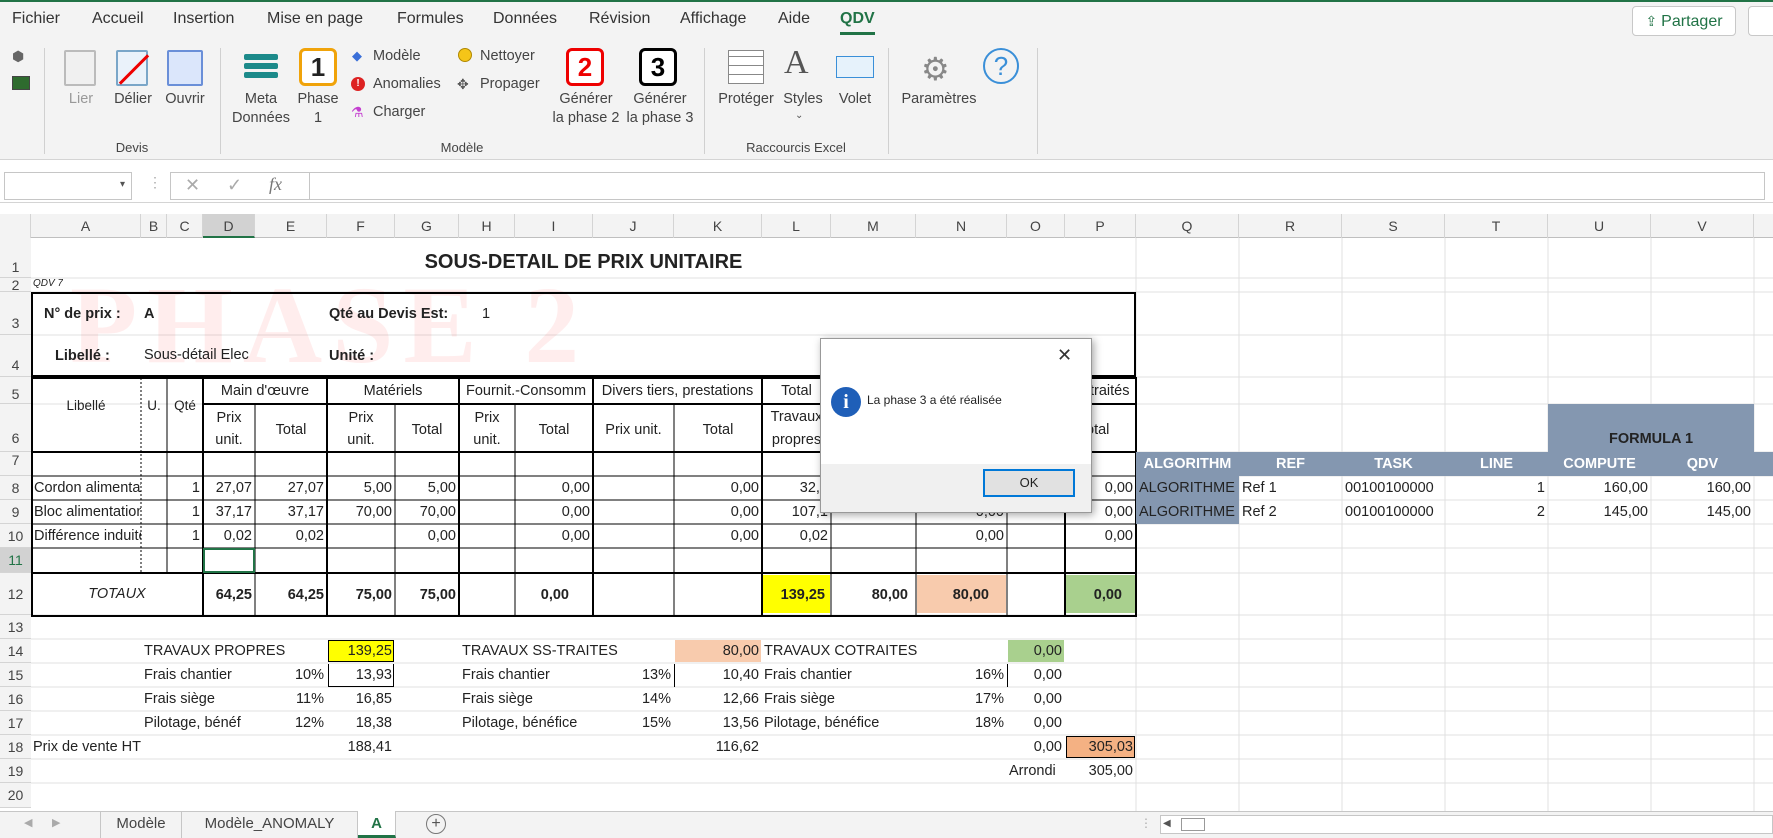 The height and width of the screenshot is (838, 1773). What do you see at coordinates (1029, 483) in the screenshot?
I see `ok-button: OK` at bounding box center [1029, 483].